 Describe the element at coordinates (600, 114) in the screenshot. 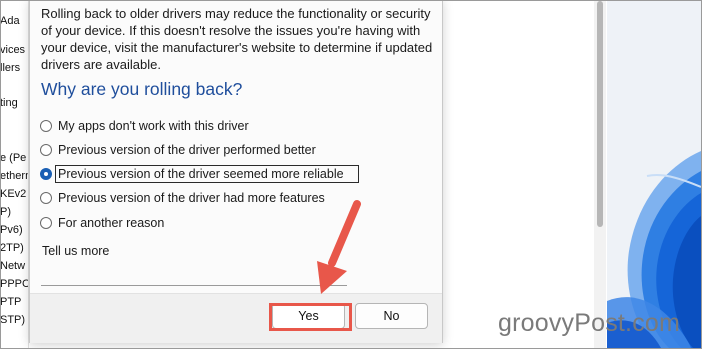

I see `scrollbar-thumb` at that location.